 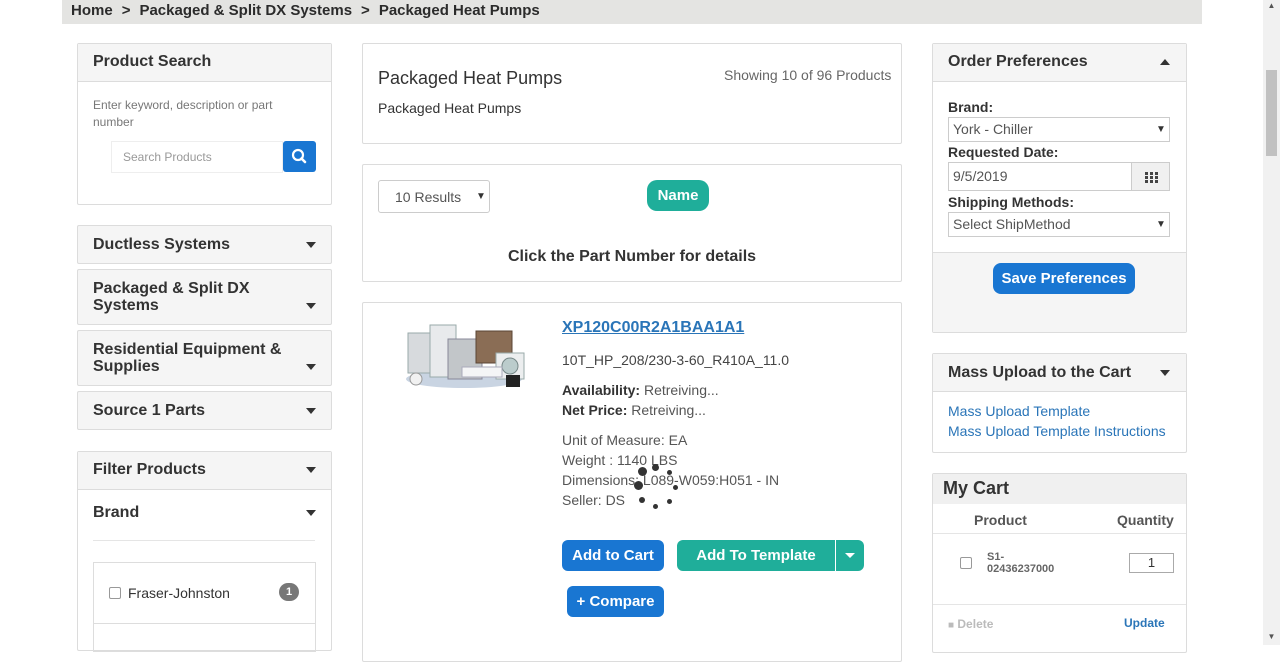 I want to click on save-preferences-button: Save Preferences, so click(x=1064, y=278).